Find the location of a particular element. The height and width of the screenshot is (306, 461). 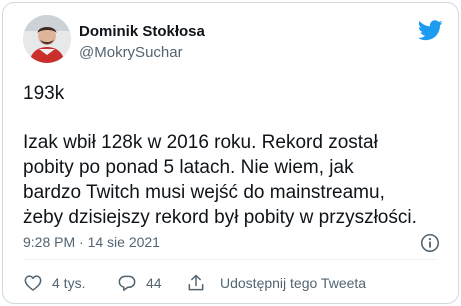

tweet-actions: 4 tys. 44 Udostępnij tego Tweeta is located at coordinates (230, 283).